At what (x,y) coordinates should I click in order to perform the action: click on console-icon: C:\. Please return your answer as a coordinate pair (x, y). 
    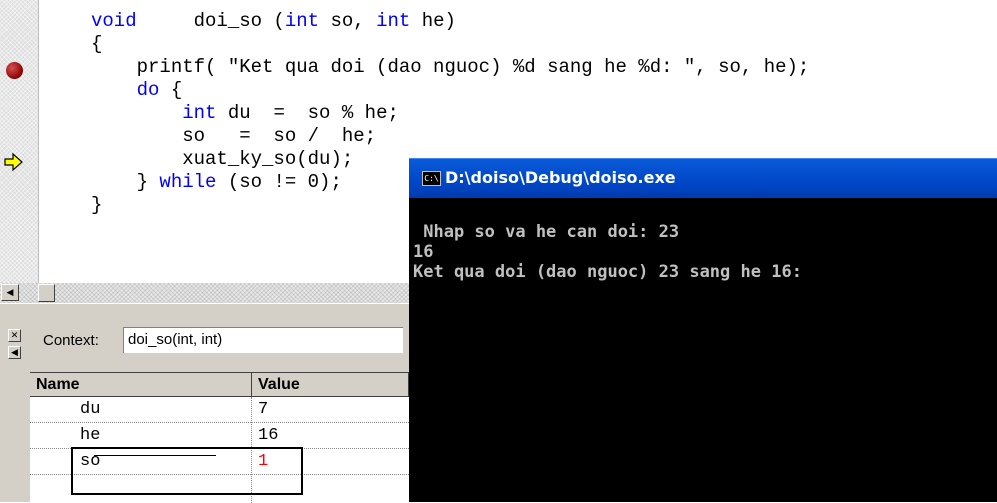
    Looking at the image, I should click on (431, 178).